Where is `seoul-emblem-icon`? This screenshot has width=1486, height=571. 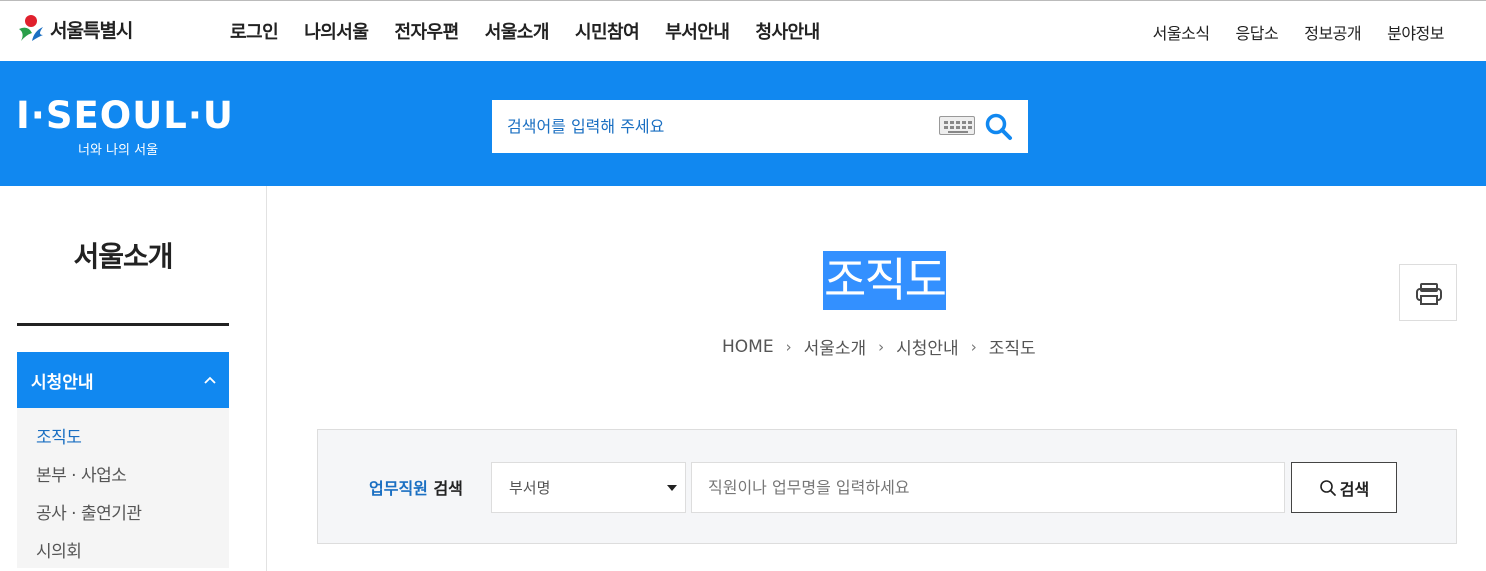 seoul-emblem-icon is located at coordinates (31, 28).